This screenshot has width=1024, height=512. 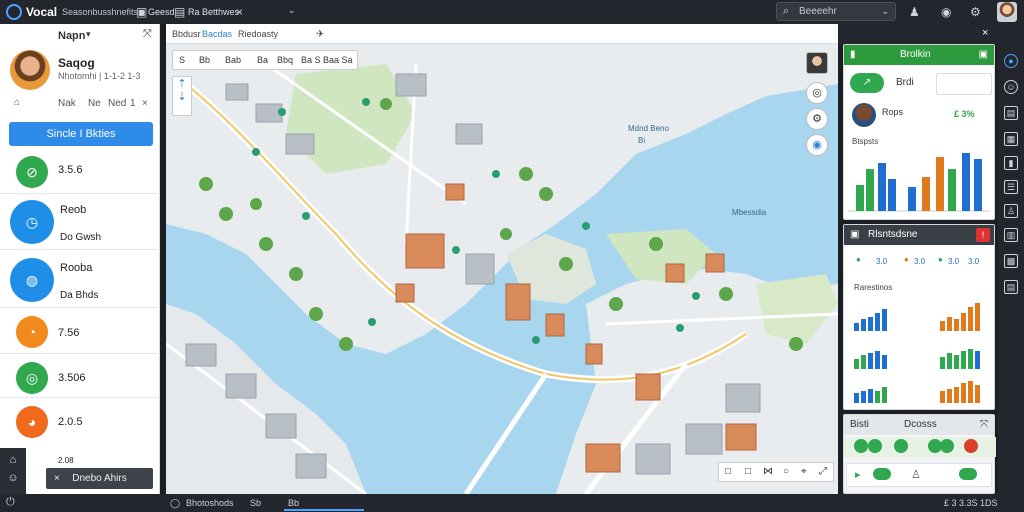 What do you see at coordinates (919, 454) in the screenshot?
I see `status-card: Bisti Dcosss ⤧ ▸ ♙` at bounding box center [919, 454].